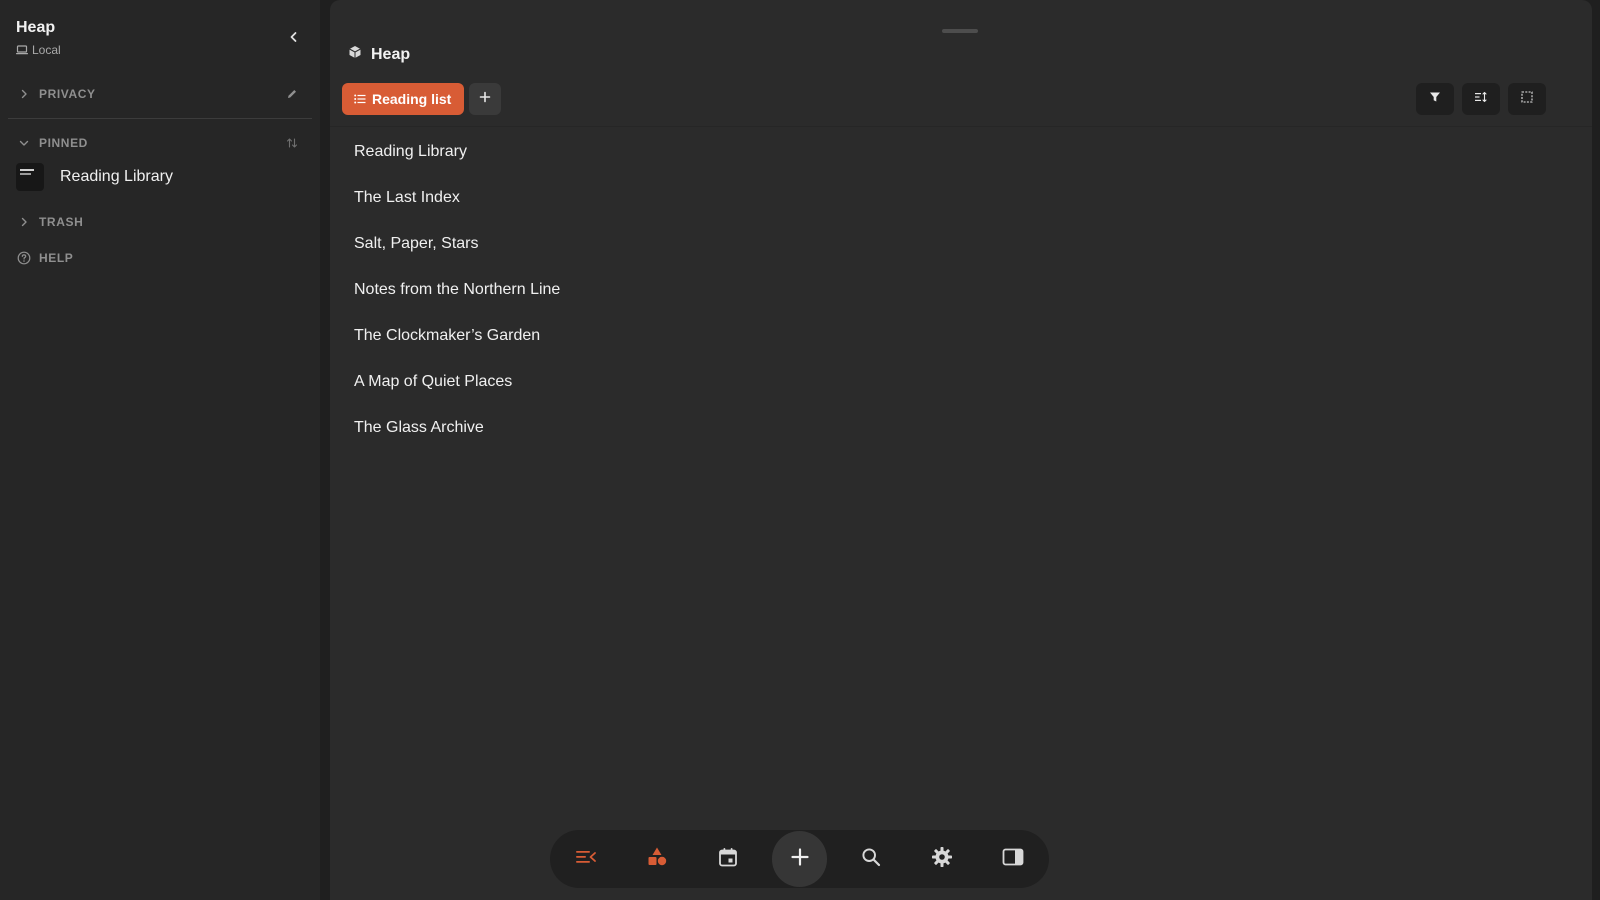  I want to click on filter-icon, so click(1435, 99).